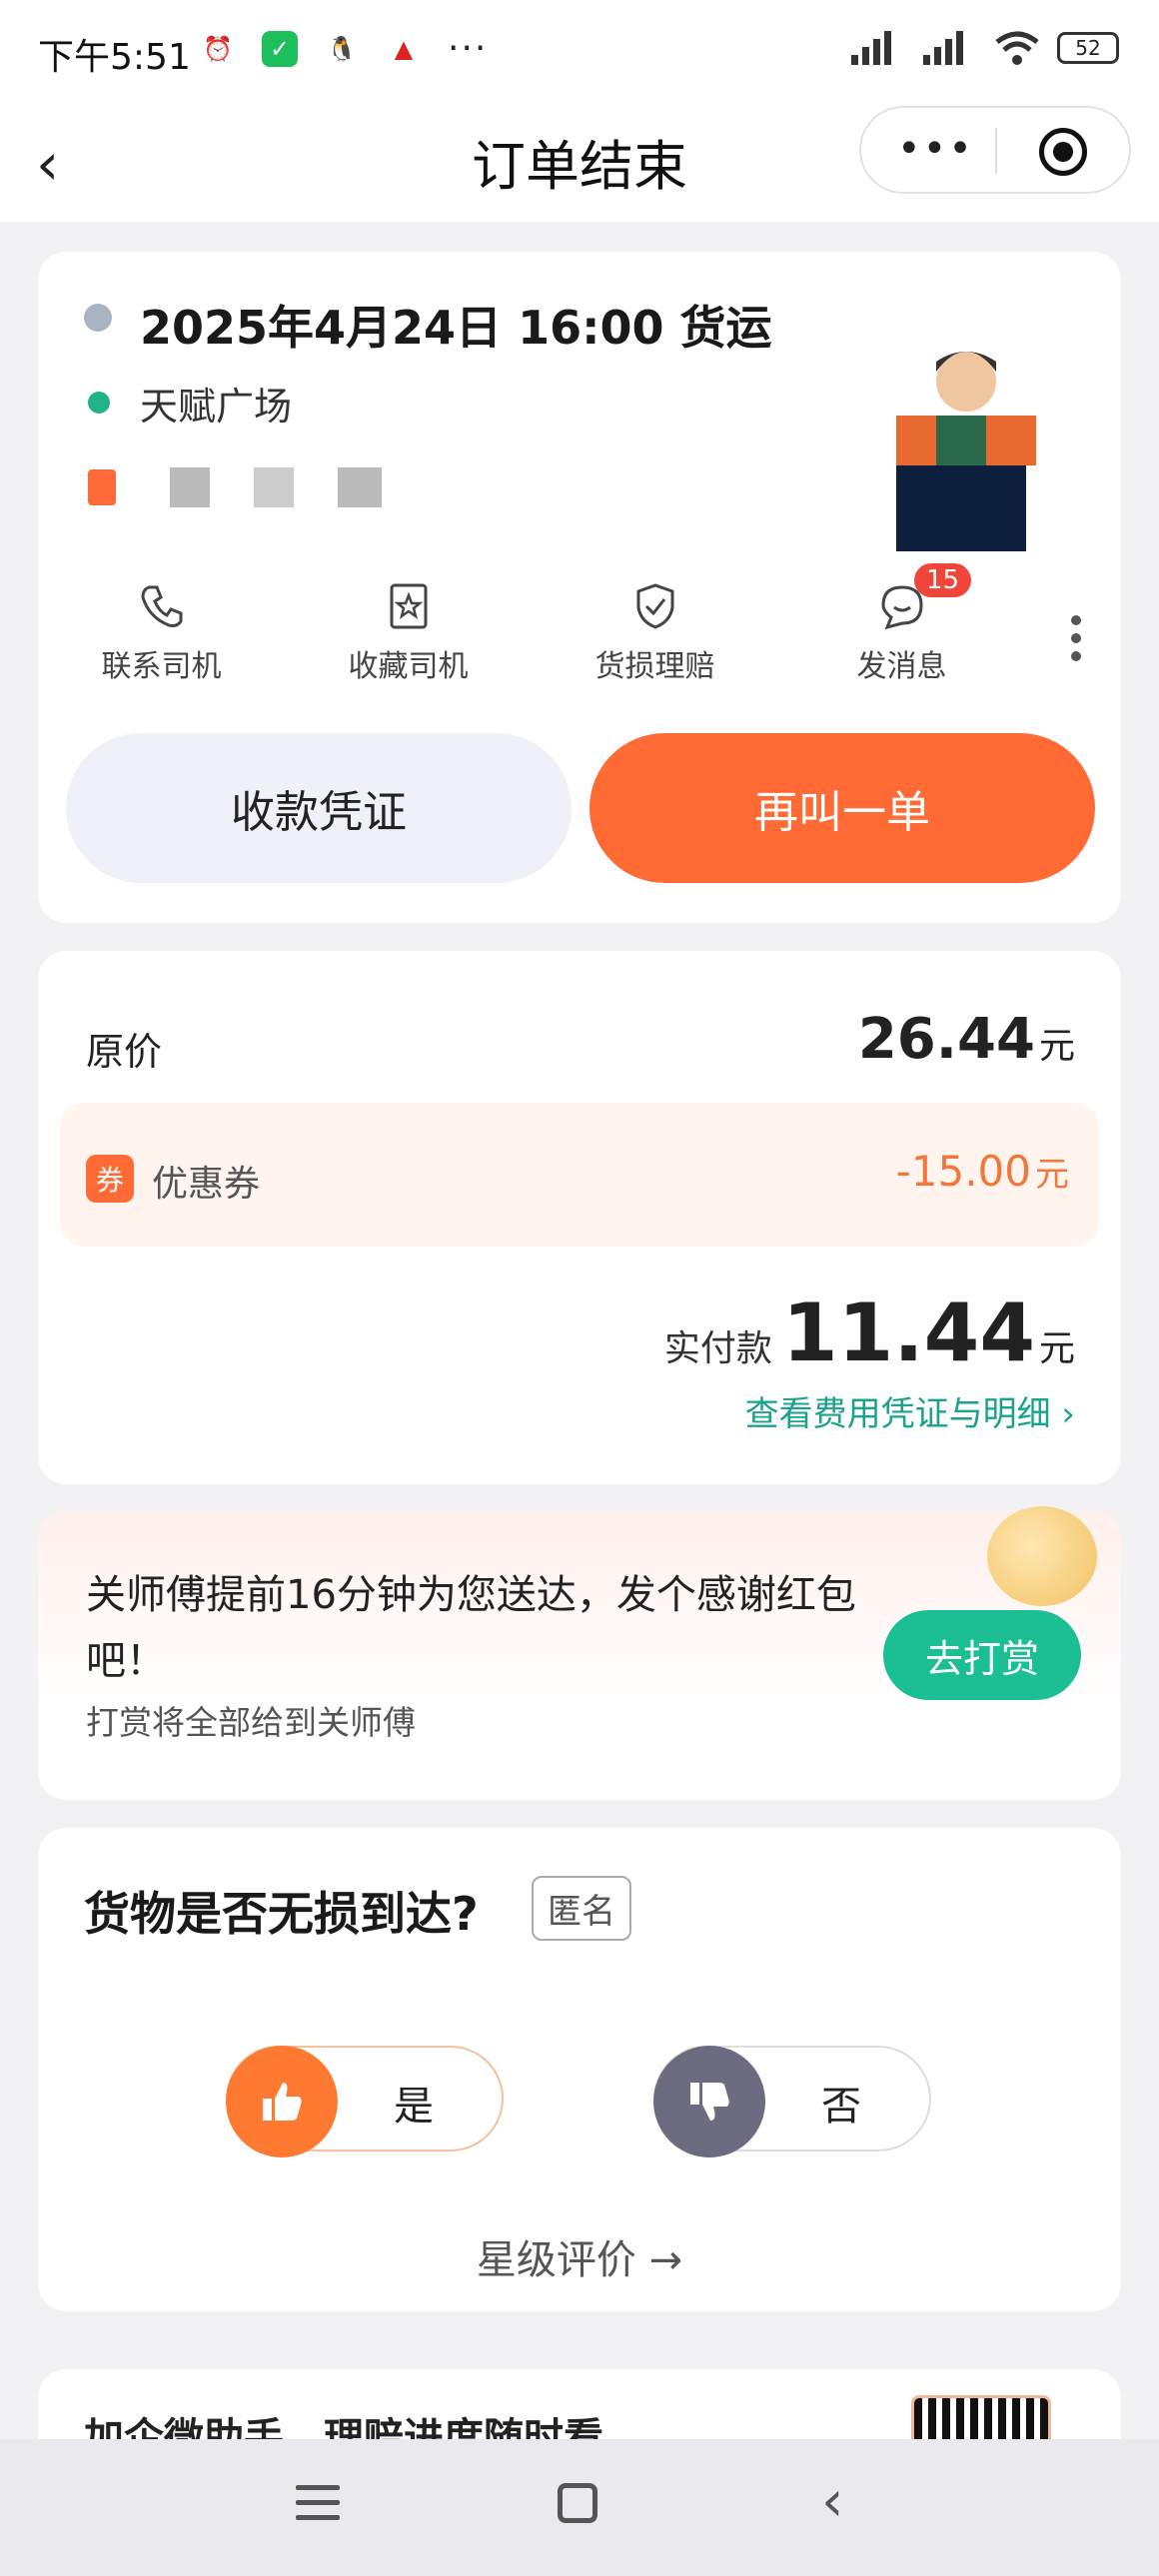  What do you see at coordinates (655, 666) in the screenshot?
I see `action-label: 货损理赔` at bounding box center [655, 666].